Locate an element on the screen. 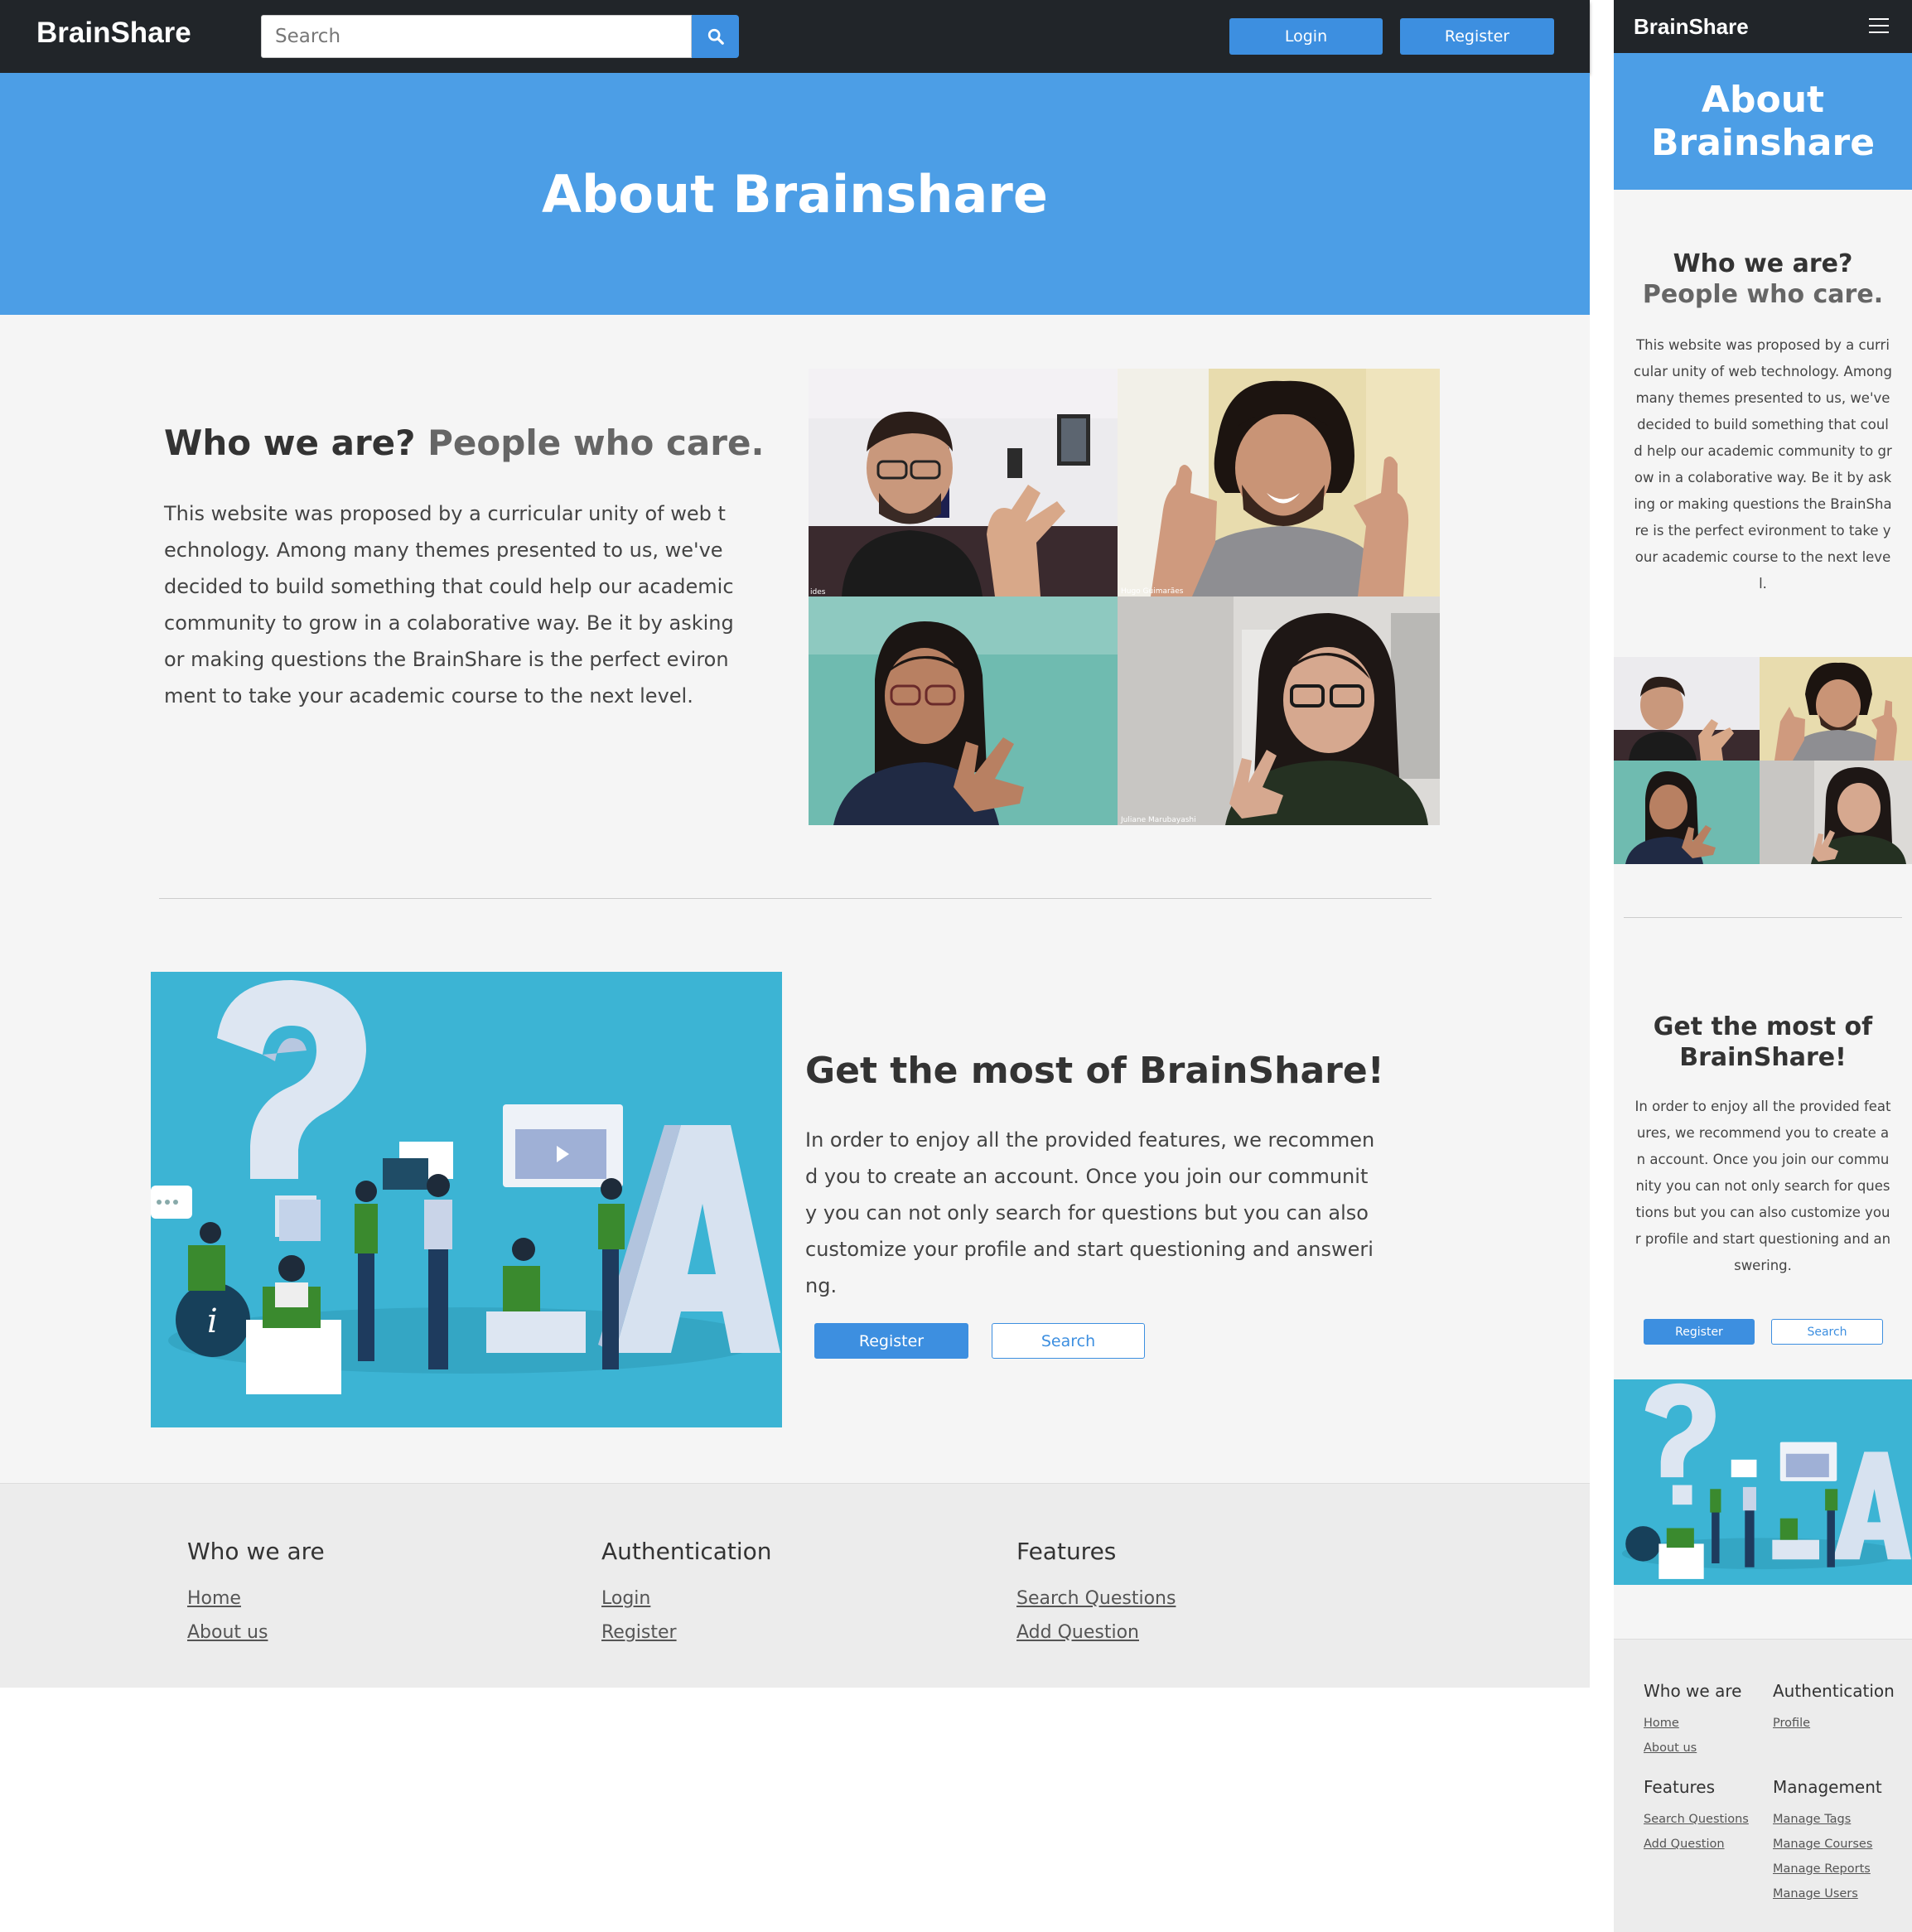 The height and width of the screenshot is (1932, 1912). footer-link-add-question: Add Question is located at coordinates (1096, 1633).